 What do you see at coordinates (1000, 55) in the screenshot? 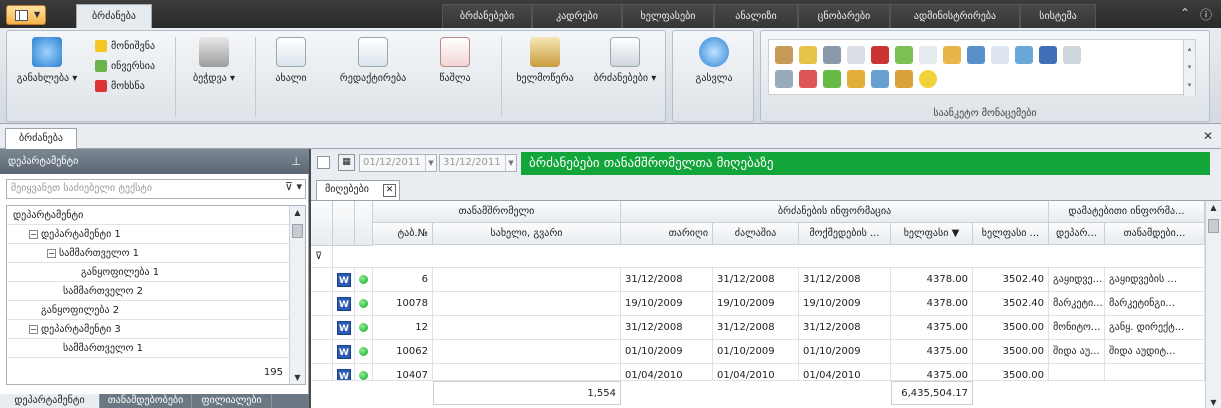
I see `email-icon` at bounding box center [1000, 55].